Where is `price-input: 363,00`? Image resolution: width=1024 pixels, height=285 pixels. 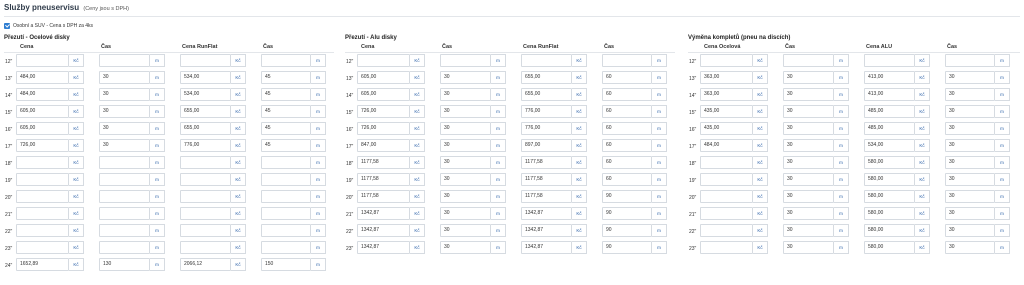 price-input: 363,00 is located at coordinates (726, 77).